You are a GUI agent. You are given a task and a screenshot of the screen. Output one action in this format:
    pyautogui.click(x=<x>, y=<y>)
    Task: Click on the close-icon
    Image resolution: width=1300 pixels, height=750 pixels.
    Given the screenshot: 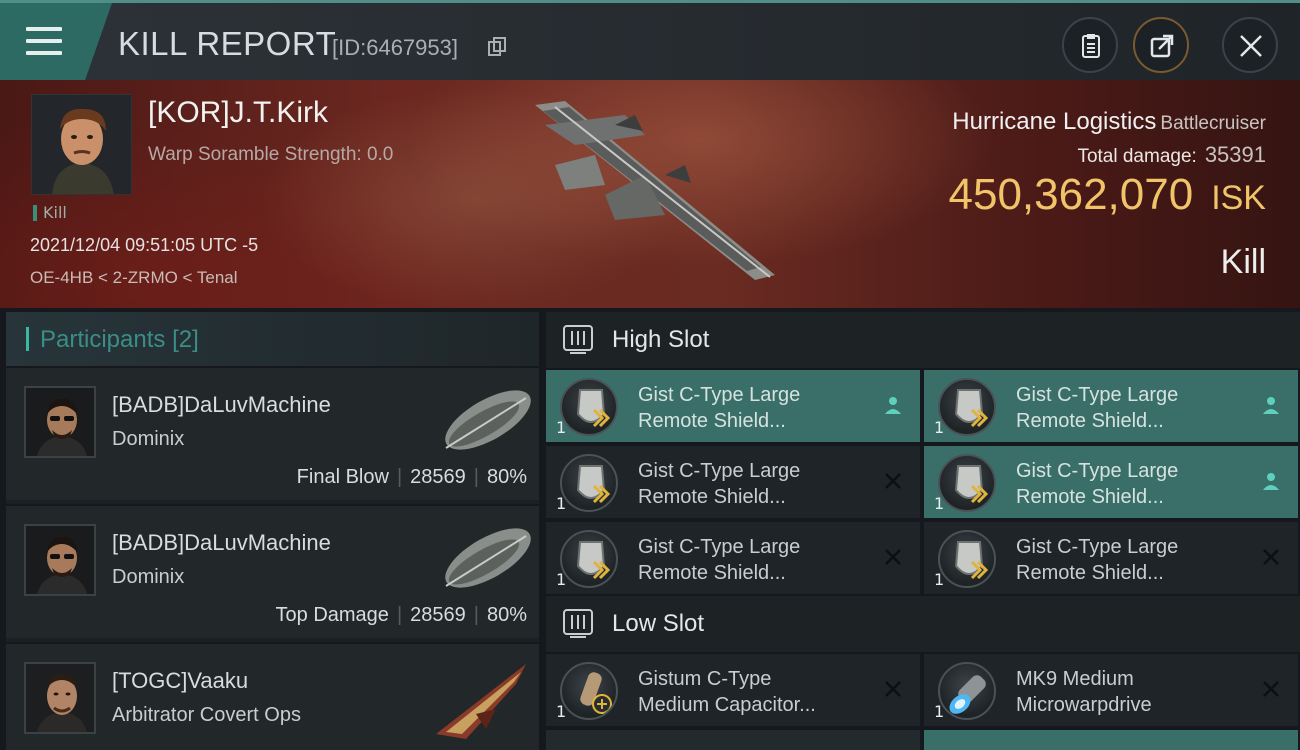 What is the action you would take?
    pyautogui.click(x=1251, y=46)
    